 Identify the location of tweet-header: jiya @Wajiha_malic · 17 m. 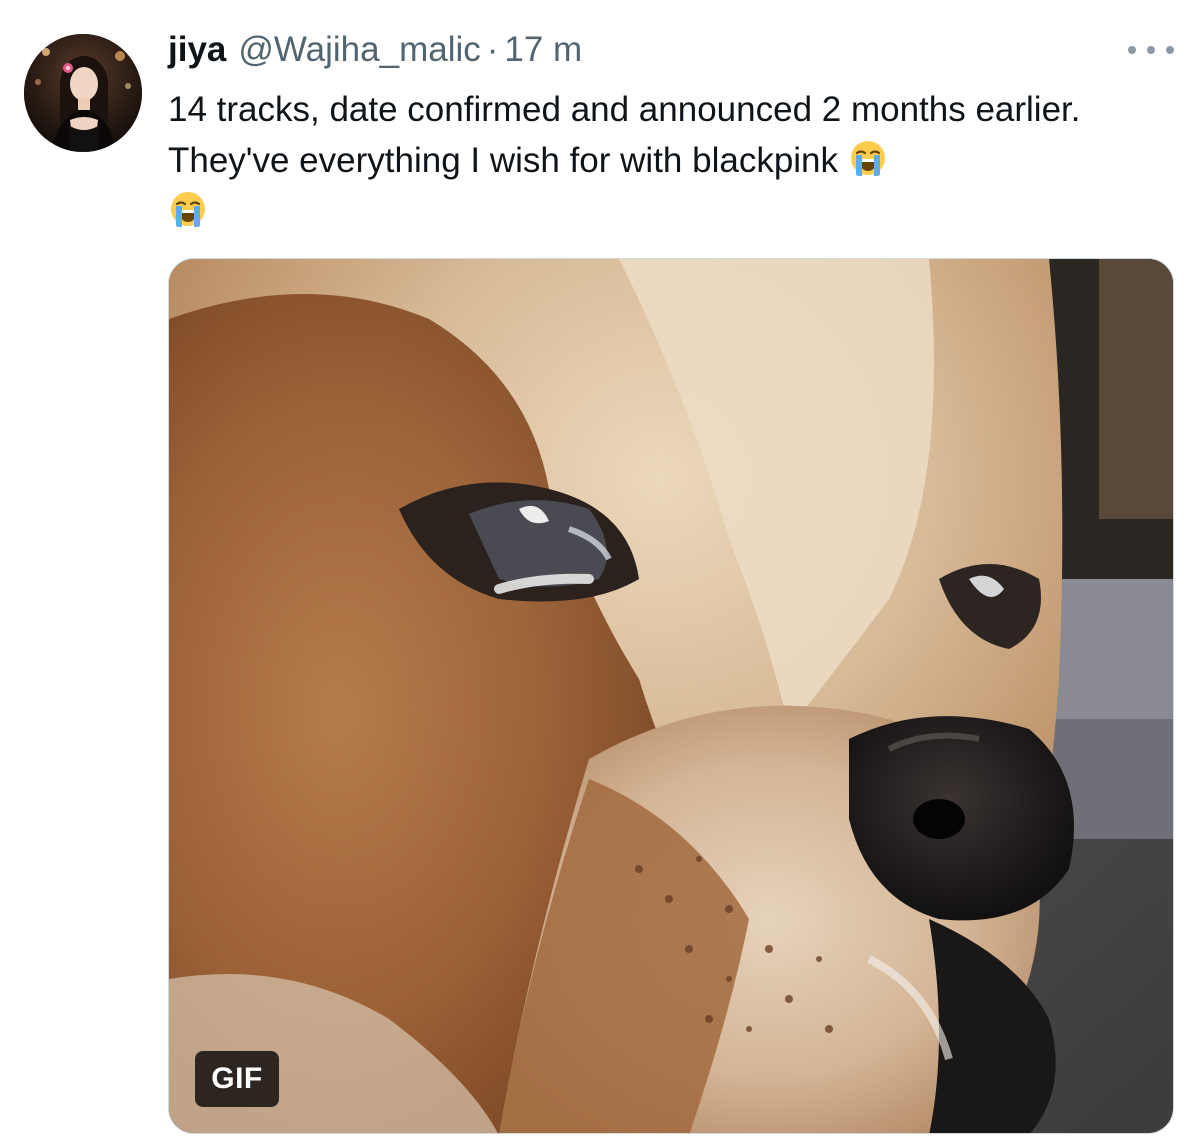
(375, 50).